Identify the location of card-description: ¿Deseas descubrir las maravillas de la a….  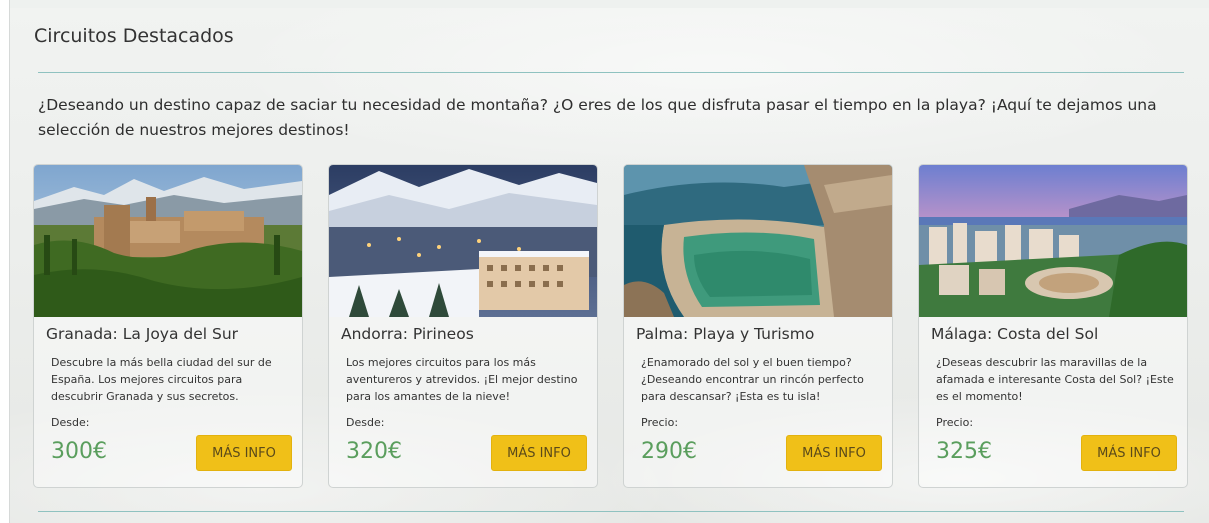
(1055, 379).